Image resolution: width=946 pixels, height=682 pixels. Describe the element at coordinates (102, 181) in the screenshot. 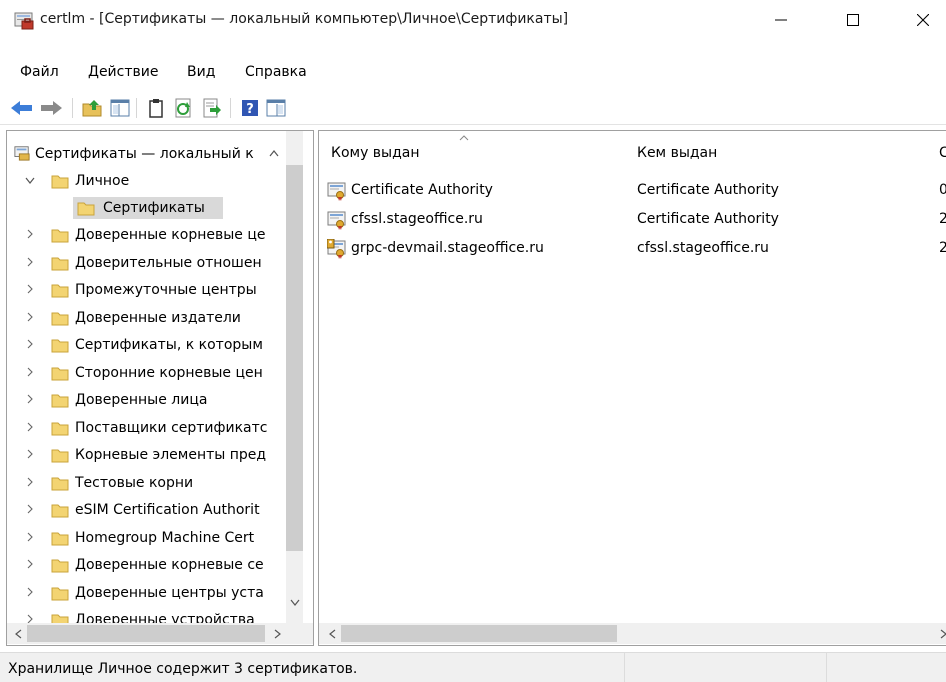

I see `tree-item-label: Личное` at that location.